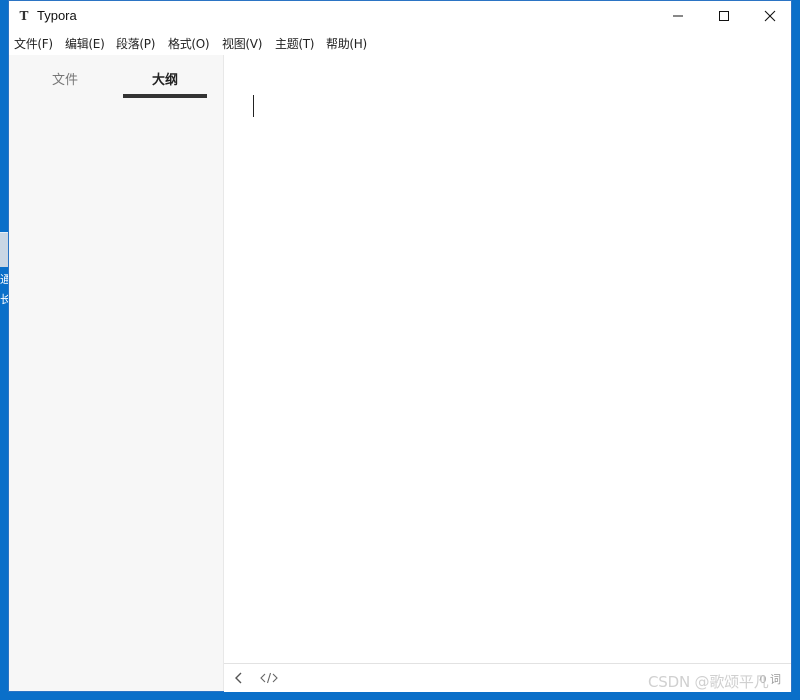 This screenshot has height=700, width=800. What do you see at coordinates (165, 96) in the screenshot?
I see `active-tab-indicator` at bounding box center [165, 96].